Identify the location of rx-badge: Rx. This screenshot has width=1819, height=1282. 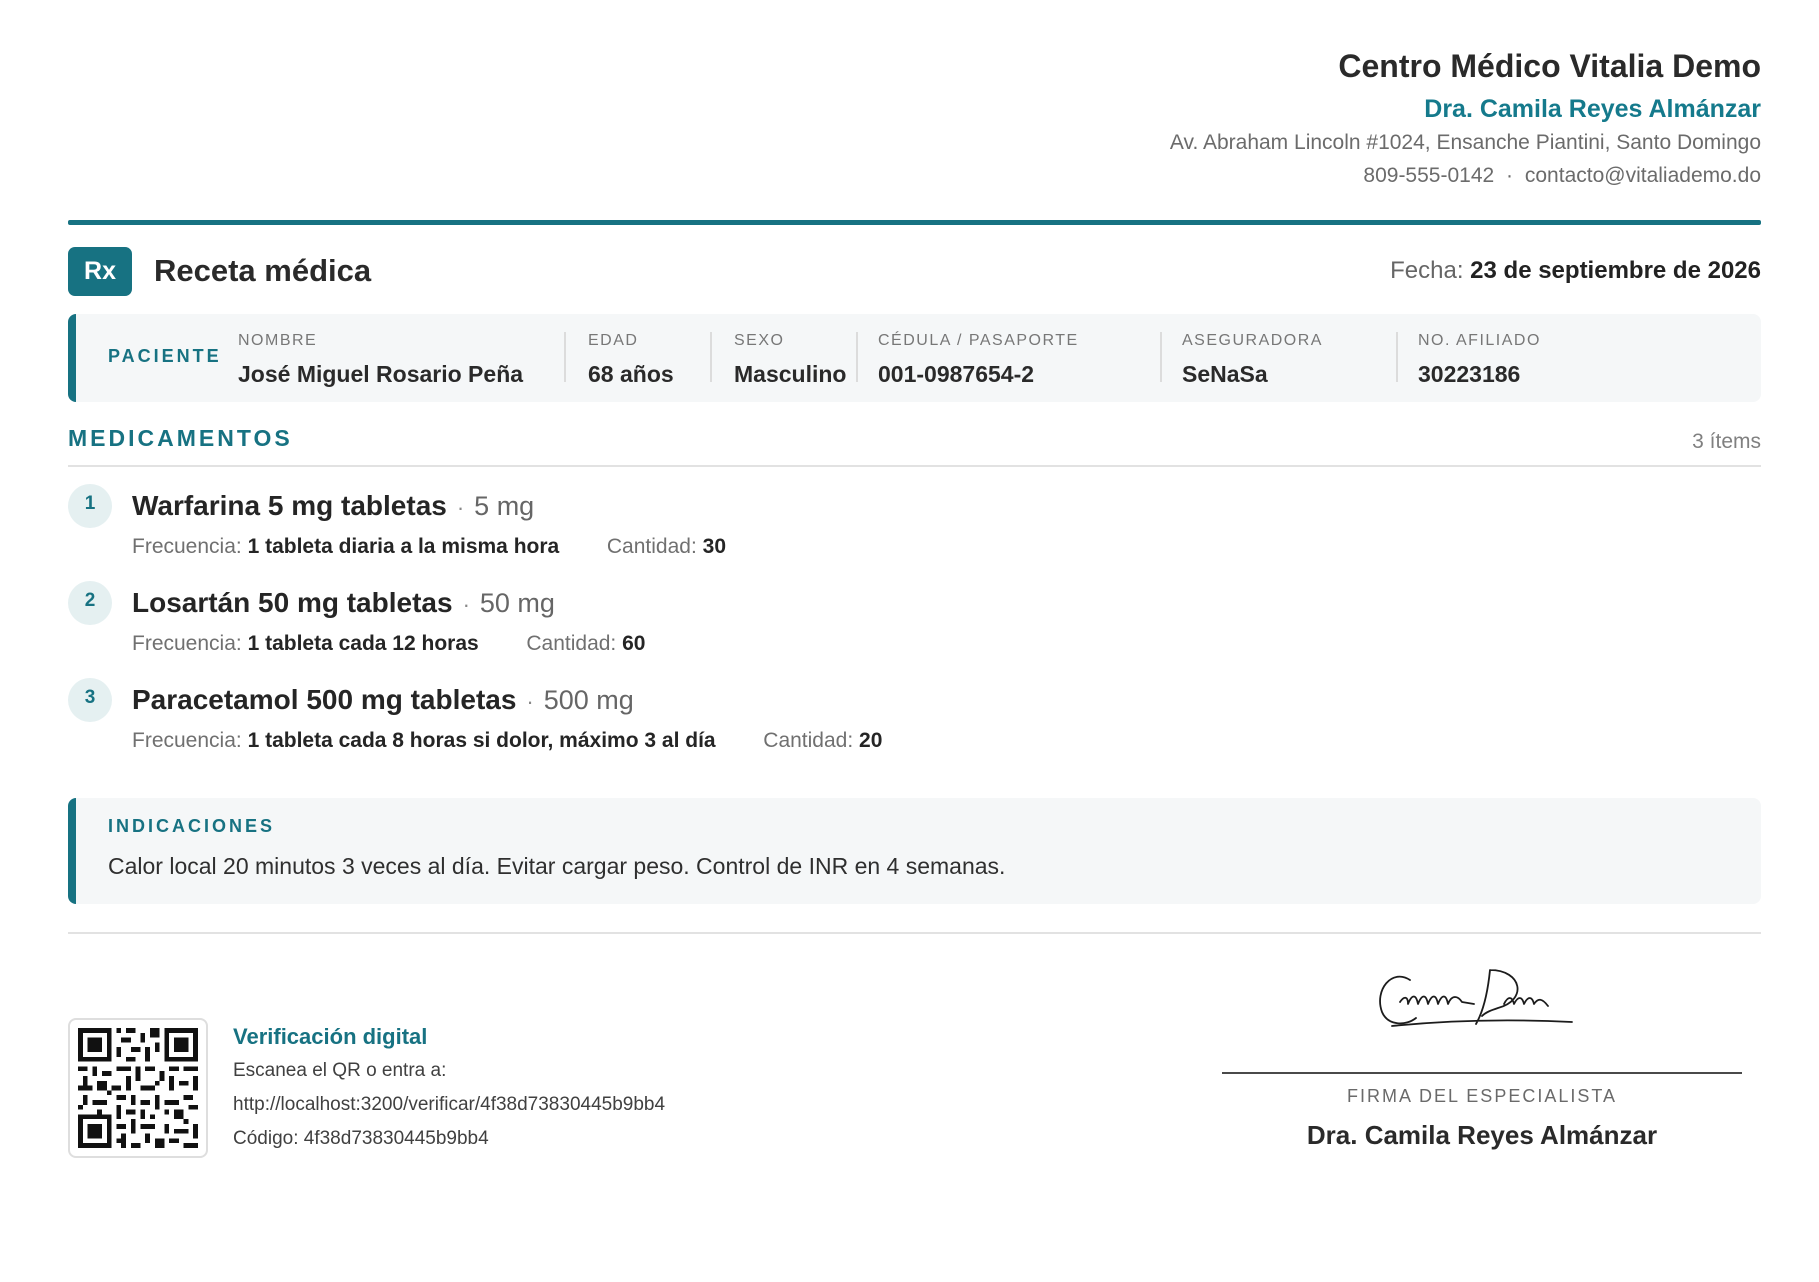
(100, 271).